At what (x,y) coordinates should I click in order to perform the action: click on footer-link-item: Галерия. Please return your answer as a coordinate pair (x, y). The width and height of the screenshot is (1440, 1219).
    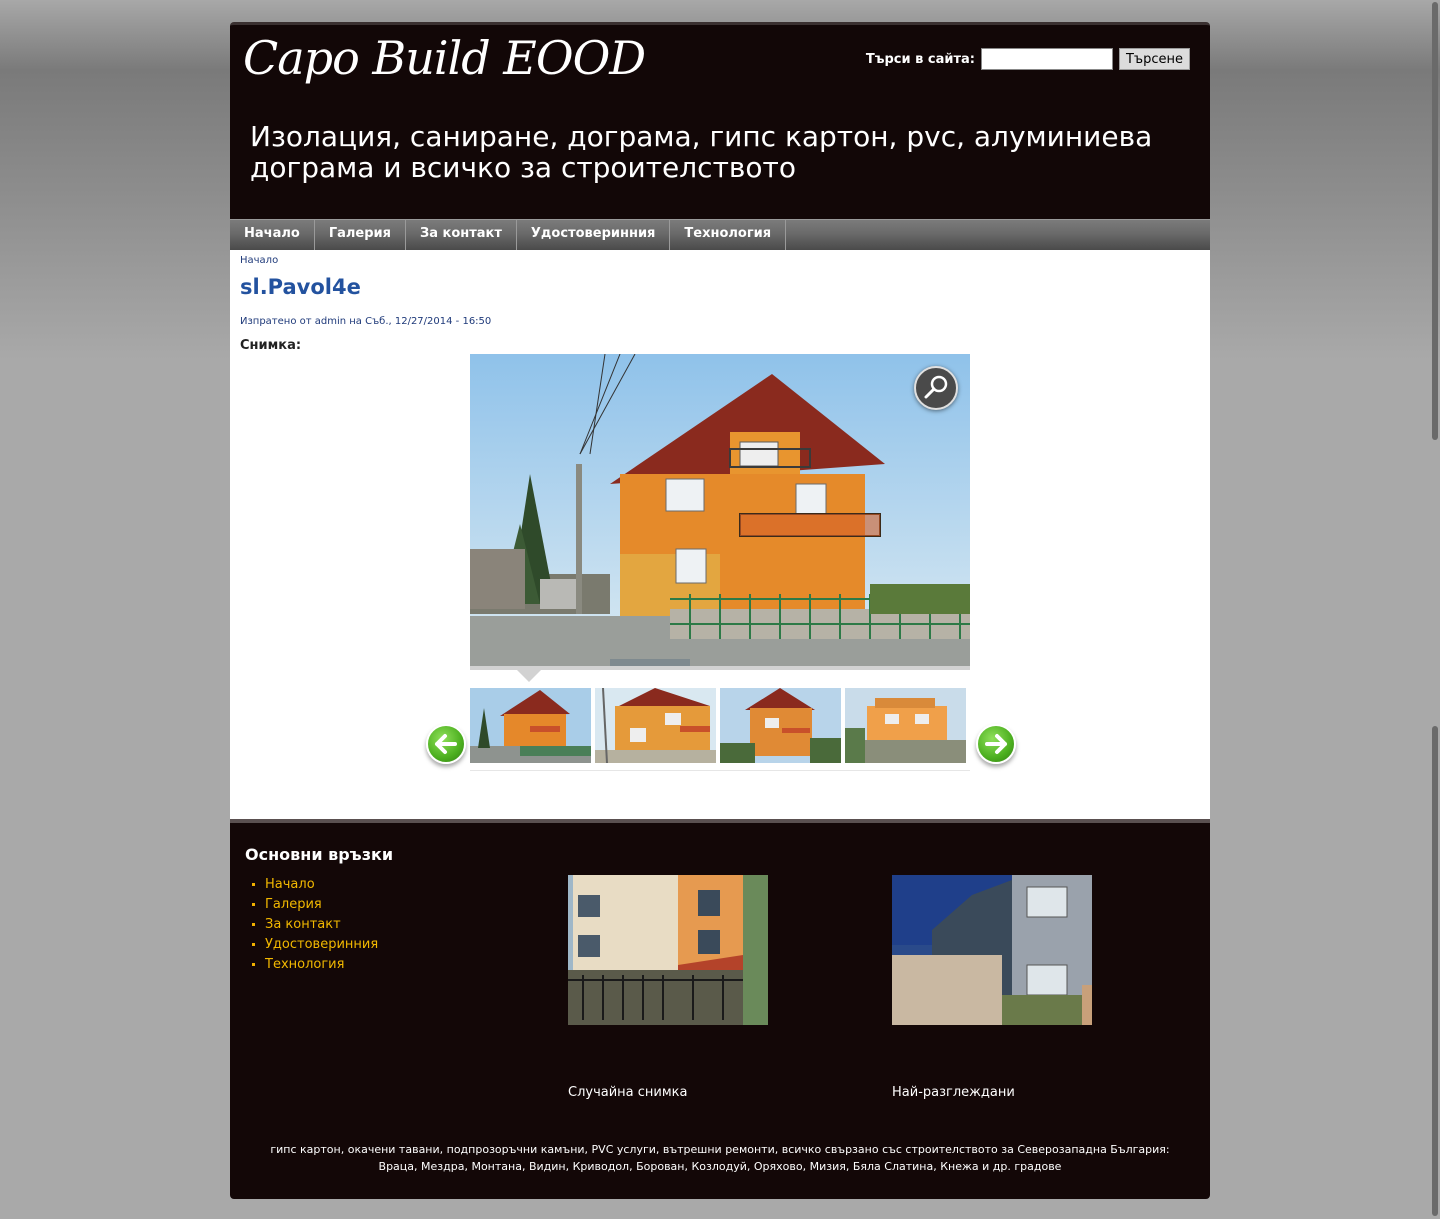
    Looking at the image, I should click on (315, 905).